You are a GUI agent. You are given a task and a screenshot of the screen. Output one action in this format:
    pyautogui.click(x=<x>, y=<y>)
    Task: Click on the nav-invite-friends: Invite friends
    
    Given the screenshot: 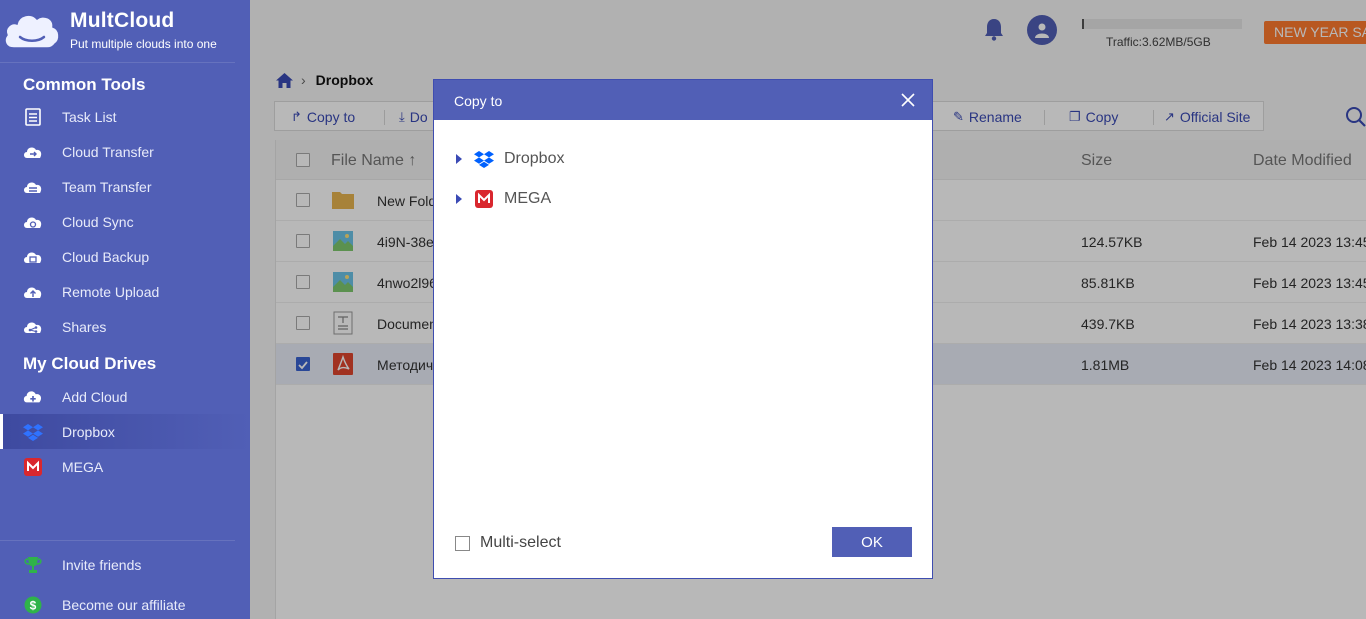 What is the action you would take?
    pyautogui.click(x=125, y=564)
    